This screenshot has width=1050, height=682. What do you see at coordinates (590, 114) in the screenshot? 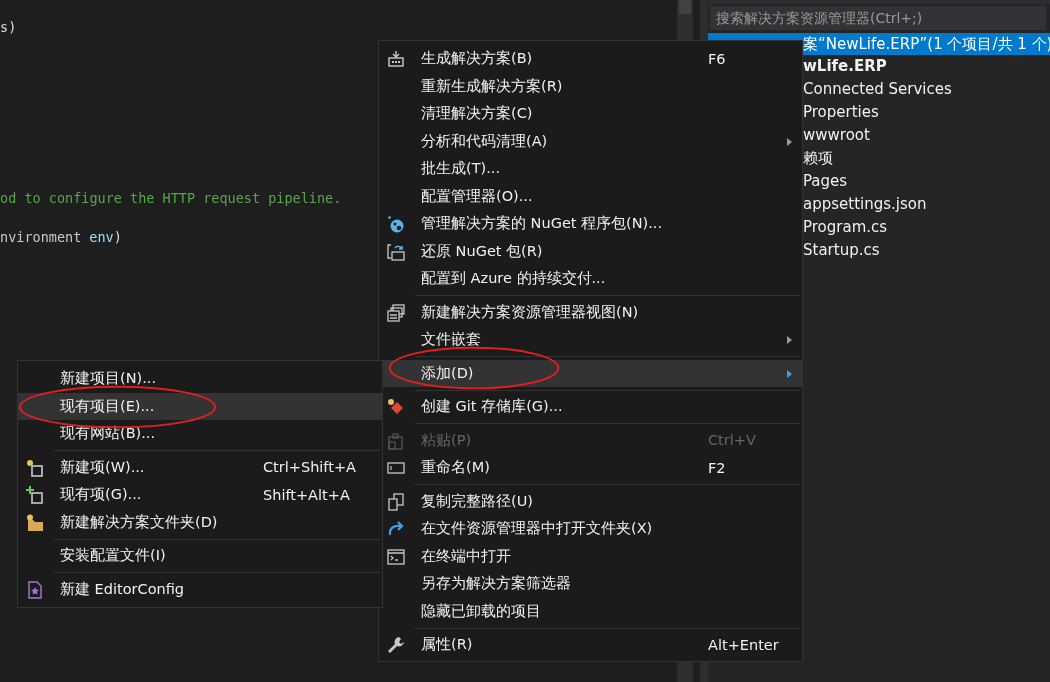
I see `menu-item: 清理解决方案(C)` at bounding box center [590, 114].